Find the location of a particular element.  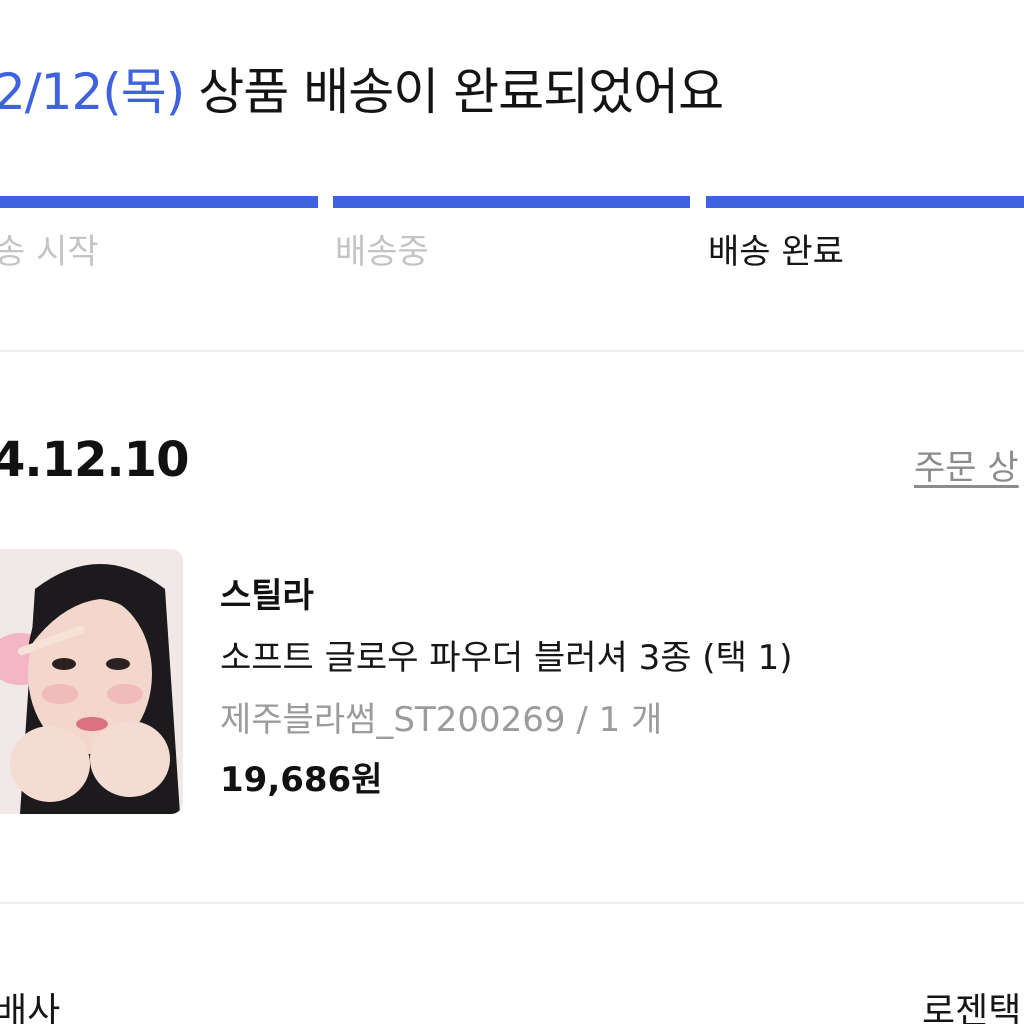

delivery-status-title: 2/12(목) 상품 배송이 완료되었어요 is located at coordinates (362, 88).